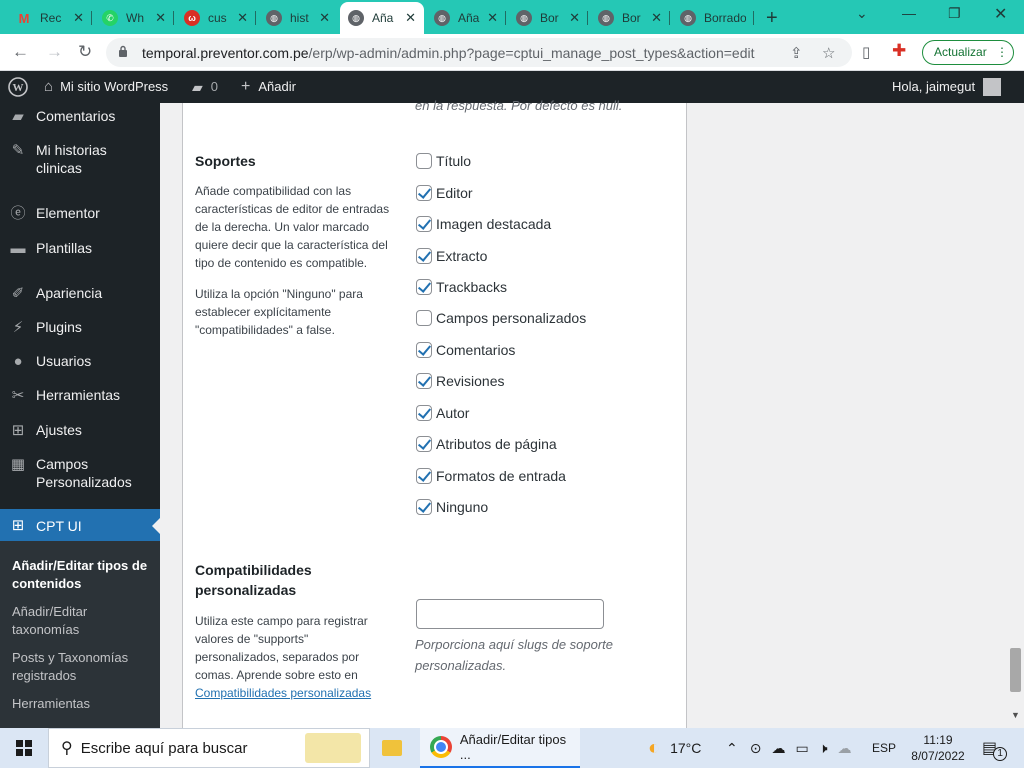  I want to click on browser-tab: ✆ Wh ✕, so click(134, 18).